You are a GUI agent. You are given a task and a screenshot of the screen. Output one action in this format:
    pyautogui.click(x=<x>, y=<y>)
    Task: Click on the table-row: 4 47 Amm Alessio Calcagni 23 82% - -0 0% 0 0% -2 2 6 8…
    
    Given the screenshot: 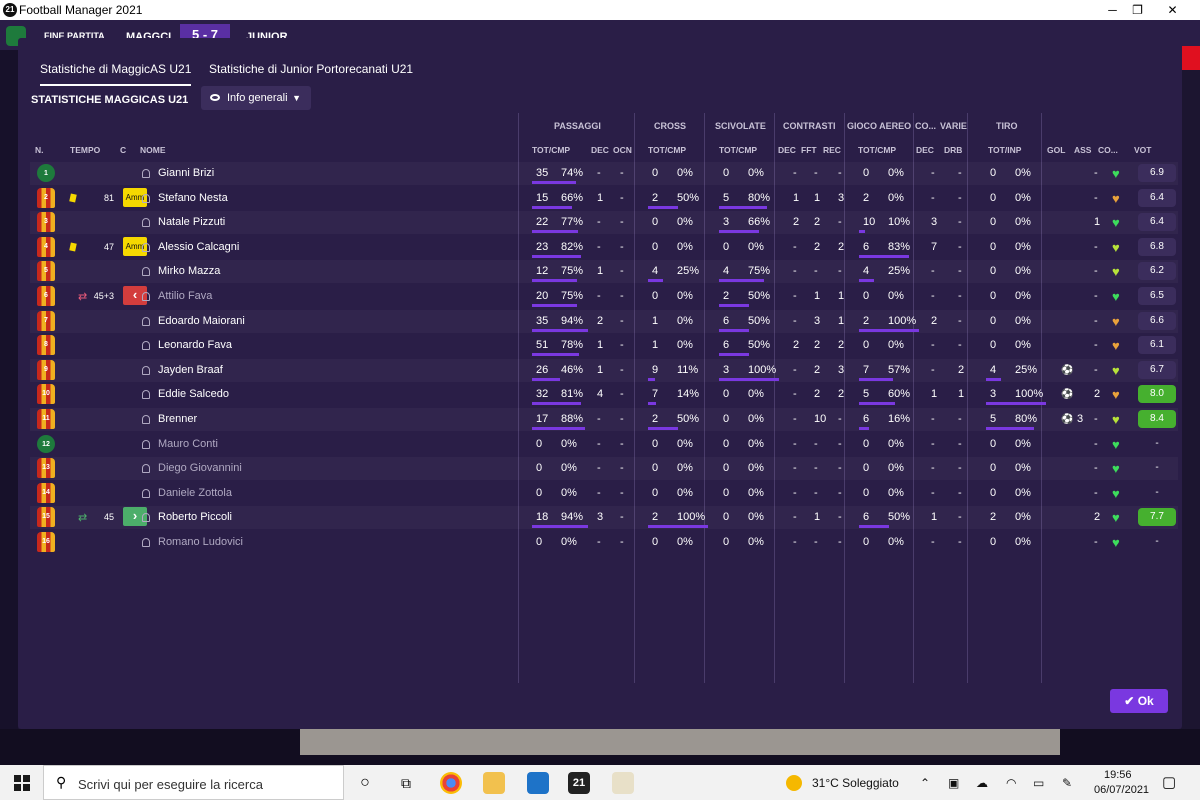 What is the action you would take?
    pyautogui.click(x=604, y=247)
    